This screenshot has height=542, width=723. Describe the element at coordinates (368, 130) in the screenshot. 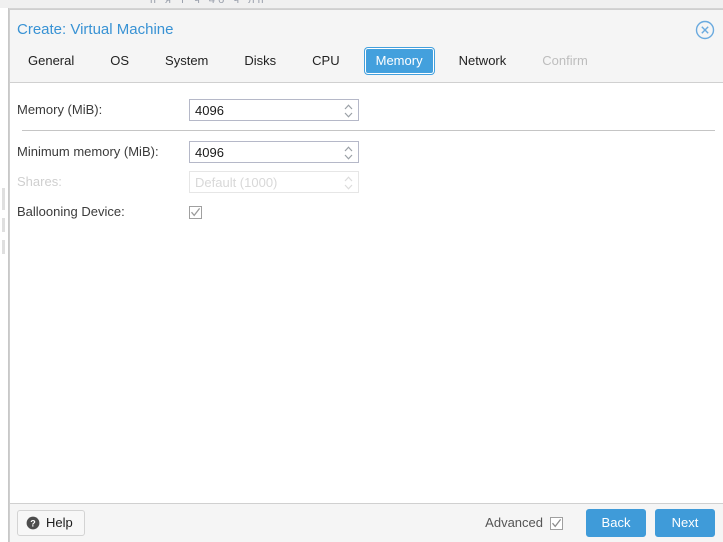

I see `section-divider` at that location.